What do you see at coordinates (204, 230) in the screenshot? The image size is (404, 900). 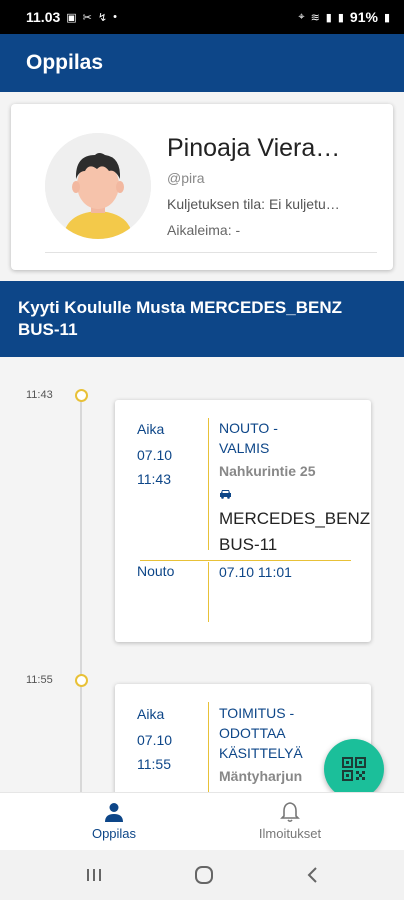 I see `profile-timestamp: Aikaleima: -` at bounding box center [204, 230].